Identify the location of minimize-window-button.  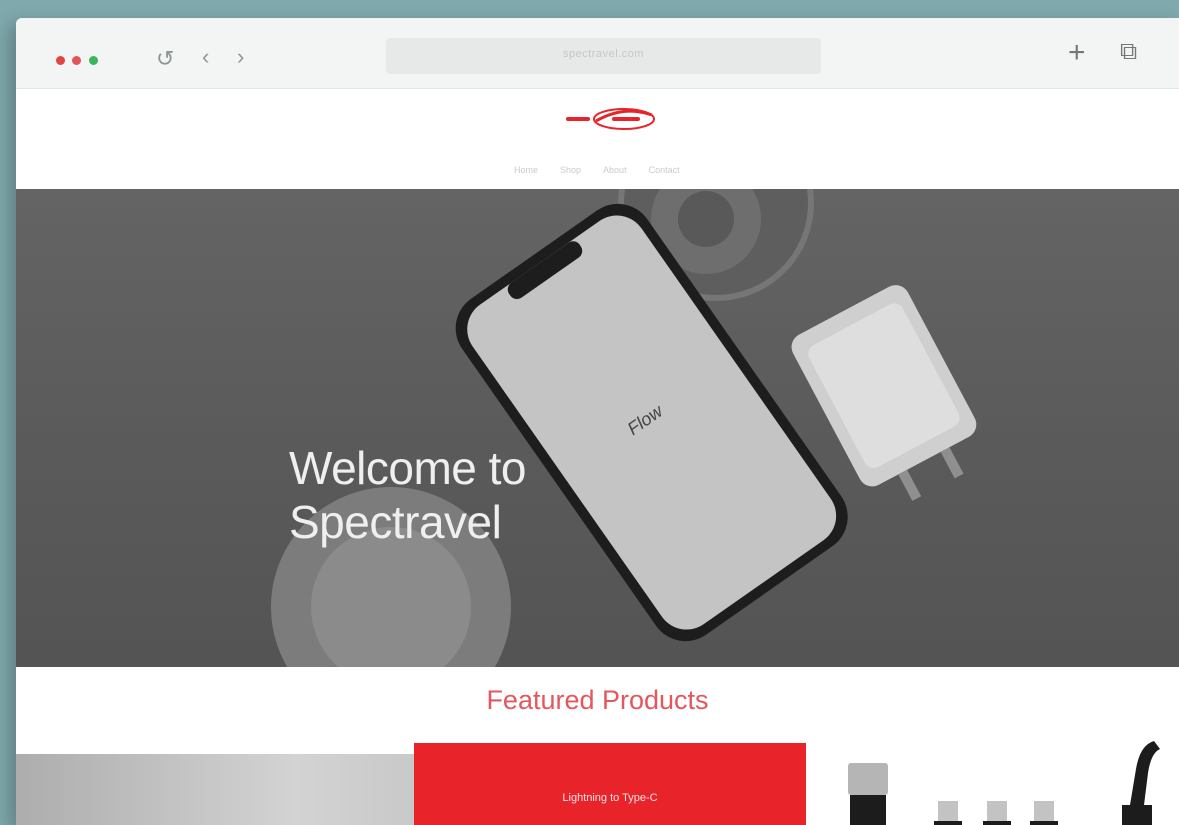
(76, 60).